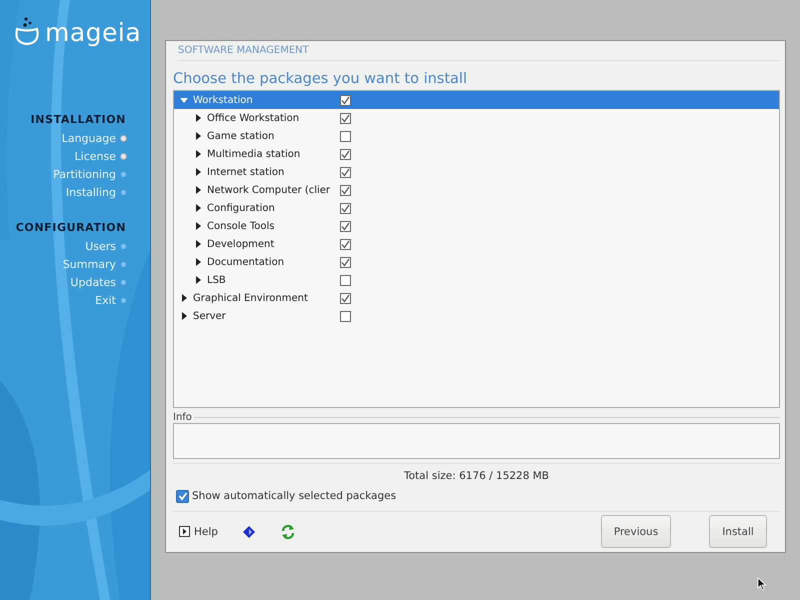  I want to click on package-group-label: Console Tools, so click(241, 226).